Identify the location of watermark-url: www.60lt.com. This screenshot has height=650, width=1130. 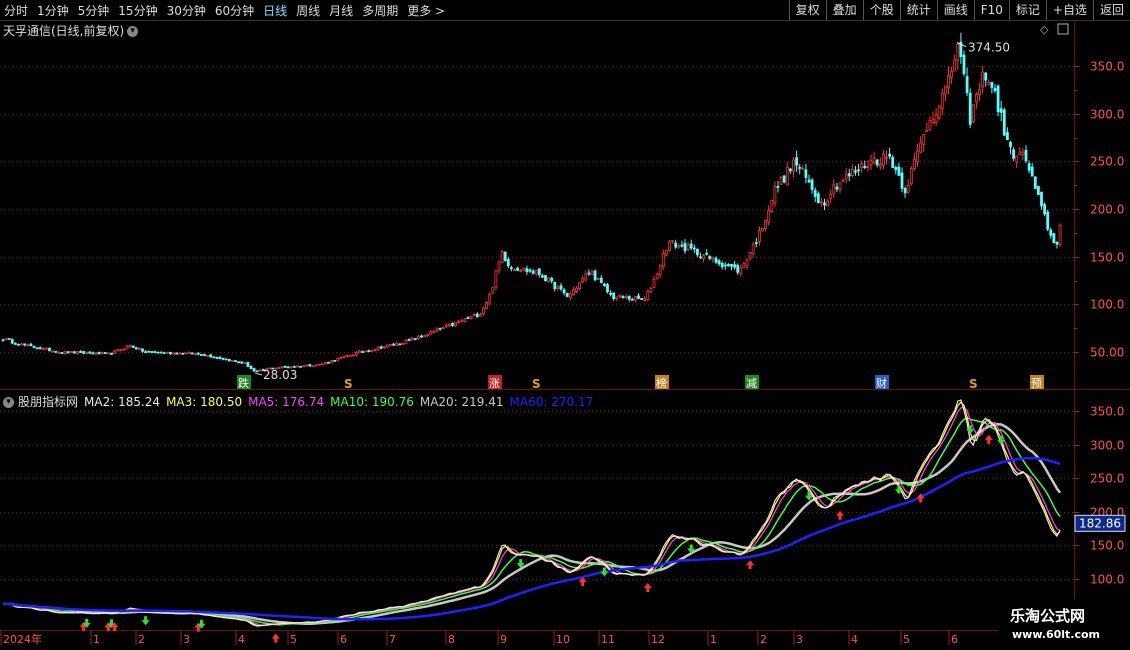
(1056, 634).